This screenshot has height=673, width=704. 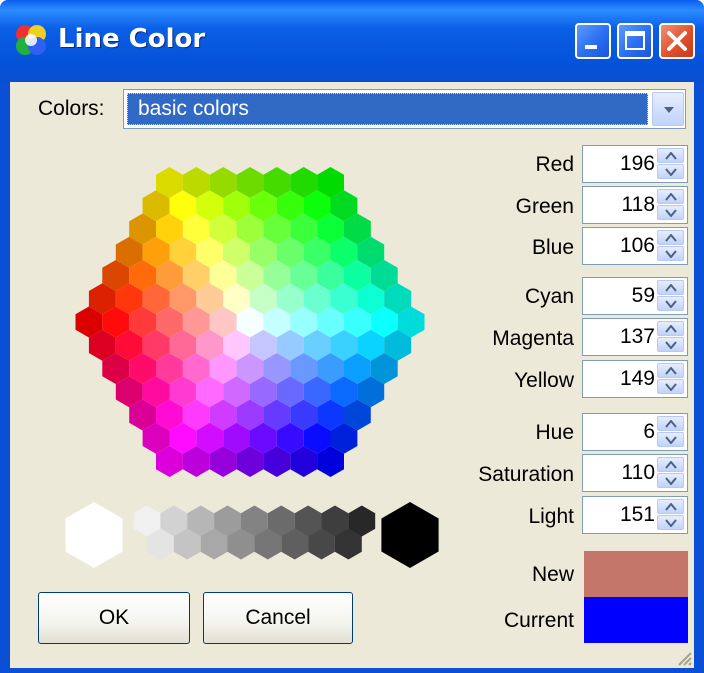 I want to click on red-label: Red, so click(x=554, y=164).